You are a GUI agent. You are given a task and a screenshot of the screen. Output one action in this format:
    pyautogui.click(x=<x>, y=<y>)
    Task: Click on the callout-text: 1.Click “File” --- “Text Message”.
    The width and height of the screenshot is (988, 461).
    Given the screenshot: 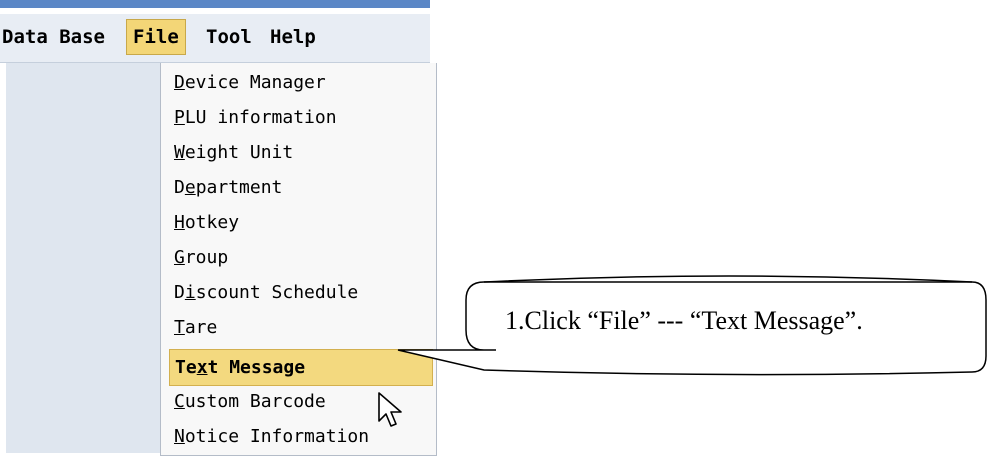 What is the action you would take?
    pyautogui.click(x=684, y=320)
    